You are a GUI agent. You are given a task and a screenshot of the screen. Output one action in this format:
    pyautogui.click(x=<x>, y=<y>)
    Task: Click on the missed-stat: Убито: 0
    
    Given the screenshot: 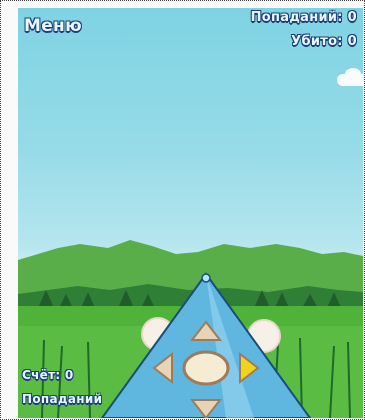 What is the action you would take?
    pyautogui.click(x=324, y=41)
    